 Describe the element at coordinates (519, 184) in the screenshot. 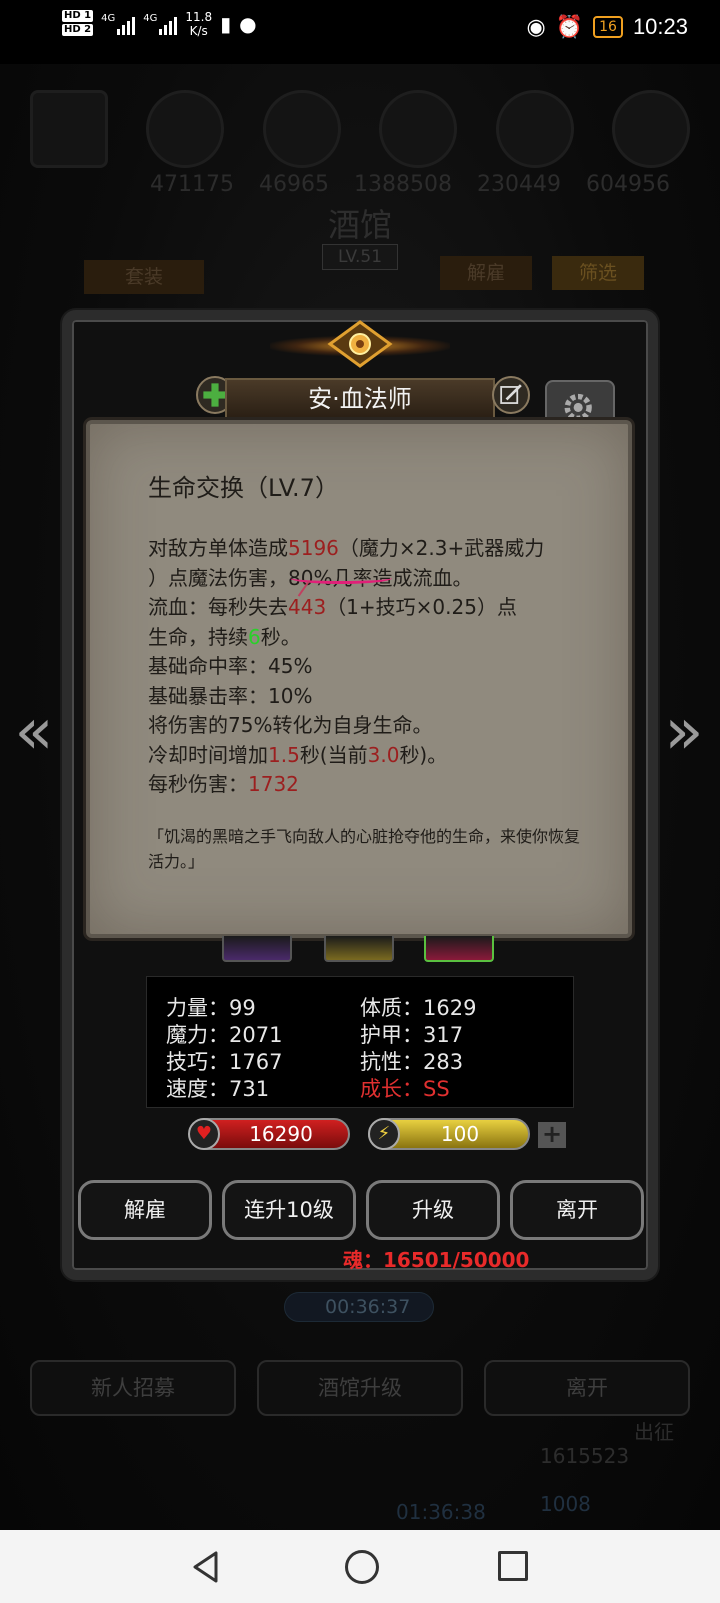

I see `background-number: 230449` at that location.